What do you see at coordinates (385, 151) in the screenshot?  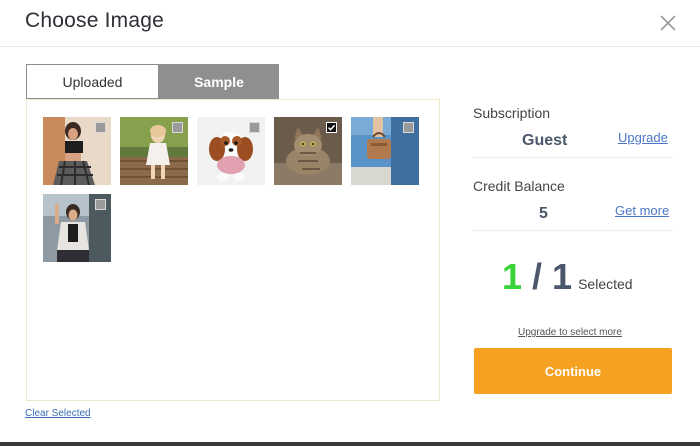 I see `image-thumb-hand-holding-bag` at bounding box center [385, 151].